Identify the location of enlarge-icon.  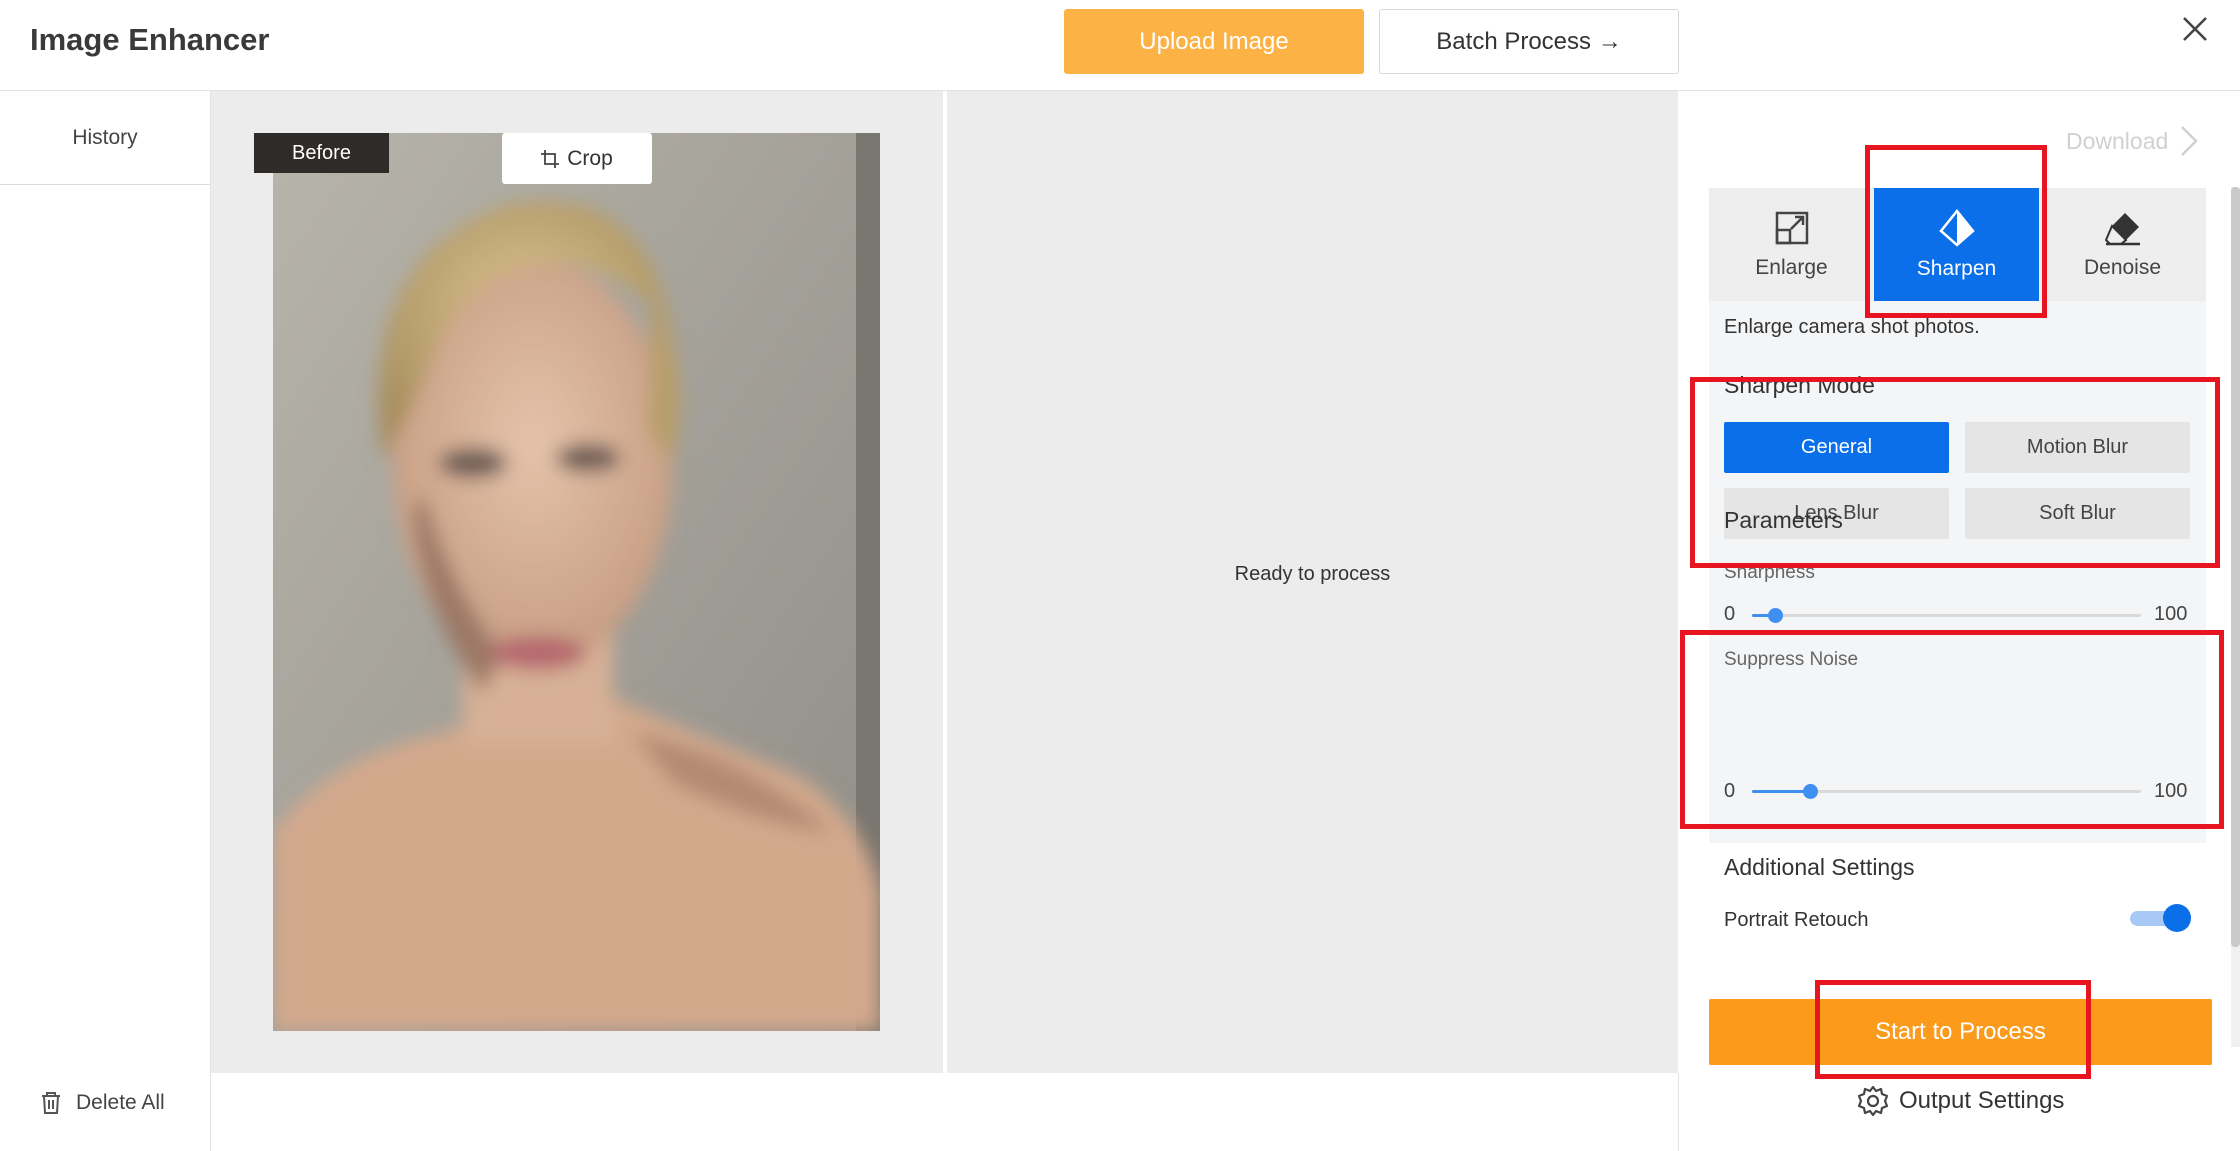
(1791, 227).